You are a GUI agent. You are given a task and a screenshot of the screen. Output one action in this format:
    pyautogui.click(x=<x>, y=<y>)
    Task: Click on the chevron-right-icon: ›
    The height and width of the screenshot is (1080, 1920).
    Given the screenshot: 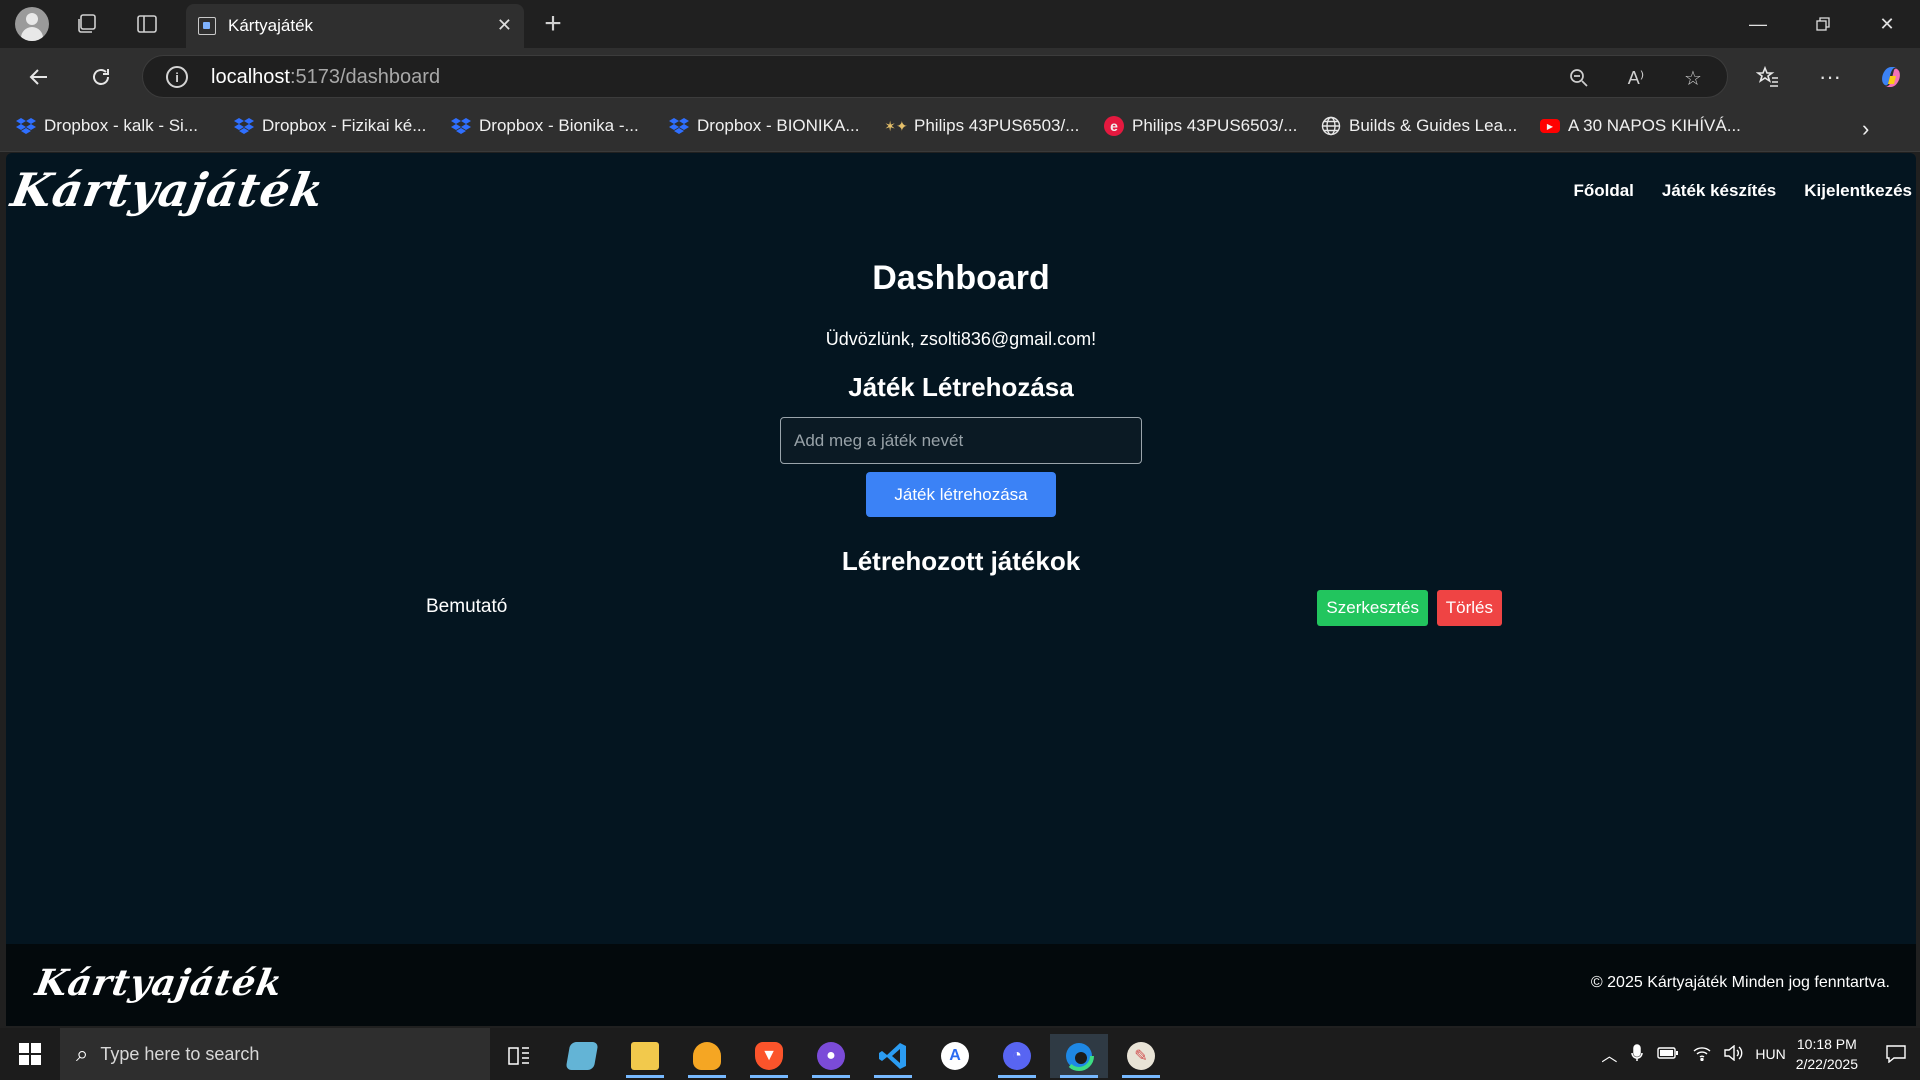 What is the action you would take?
    pyautogui.click(x=1865, y=129)
    